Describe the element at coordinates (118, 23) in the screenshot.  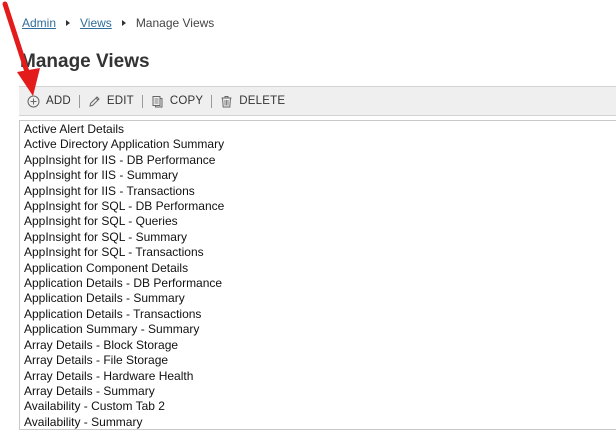
I see `breadcrumb: Admin Views Manage Views` at that location.